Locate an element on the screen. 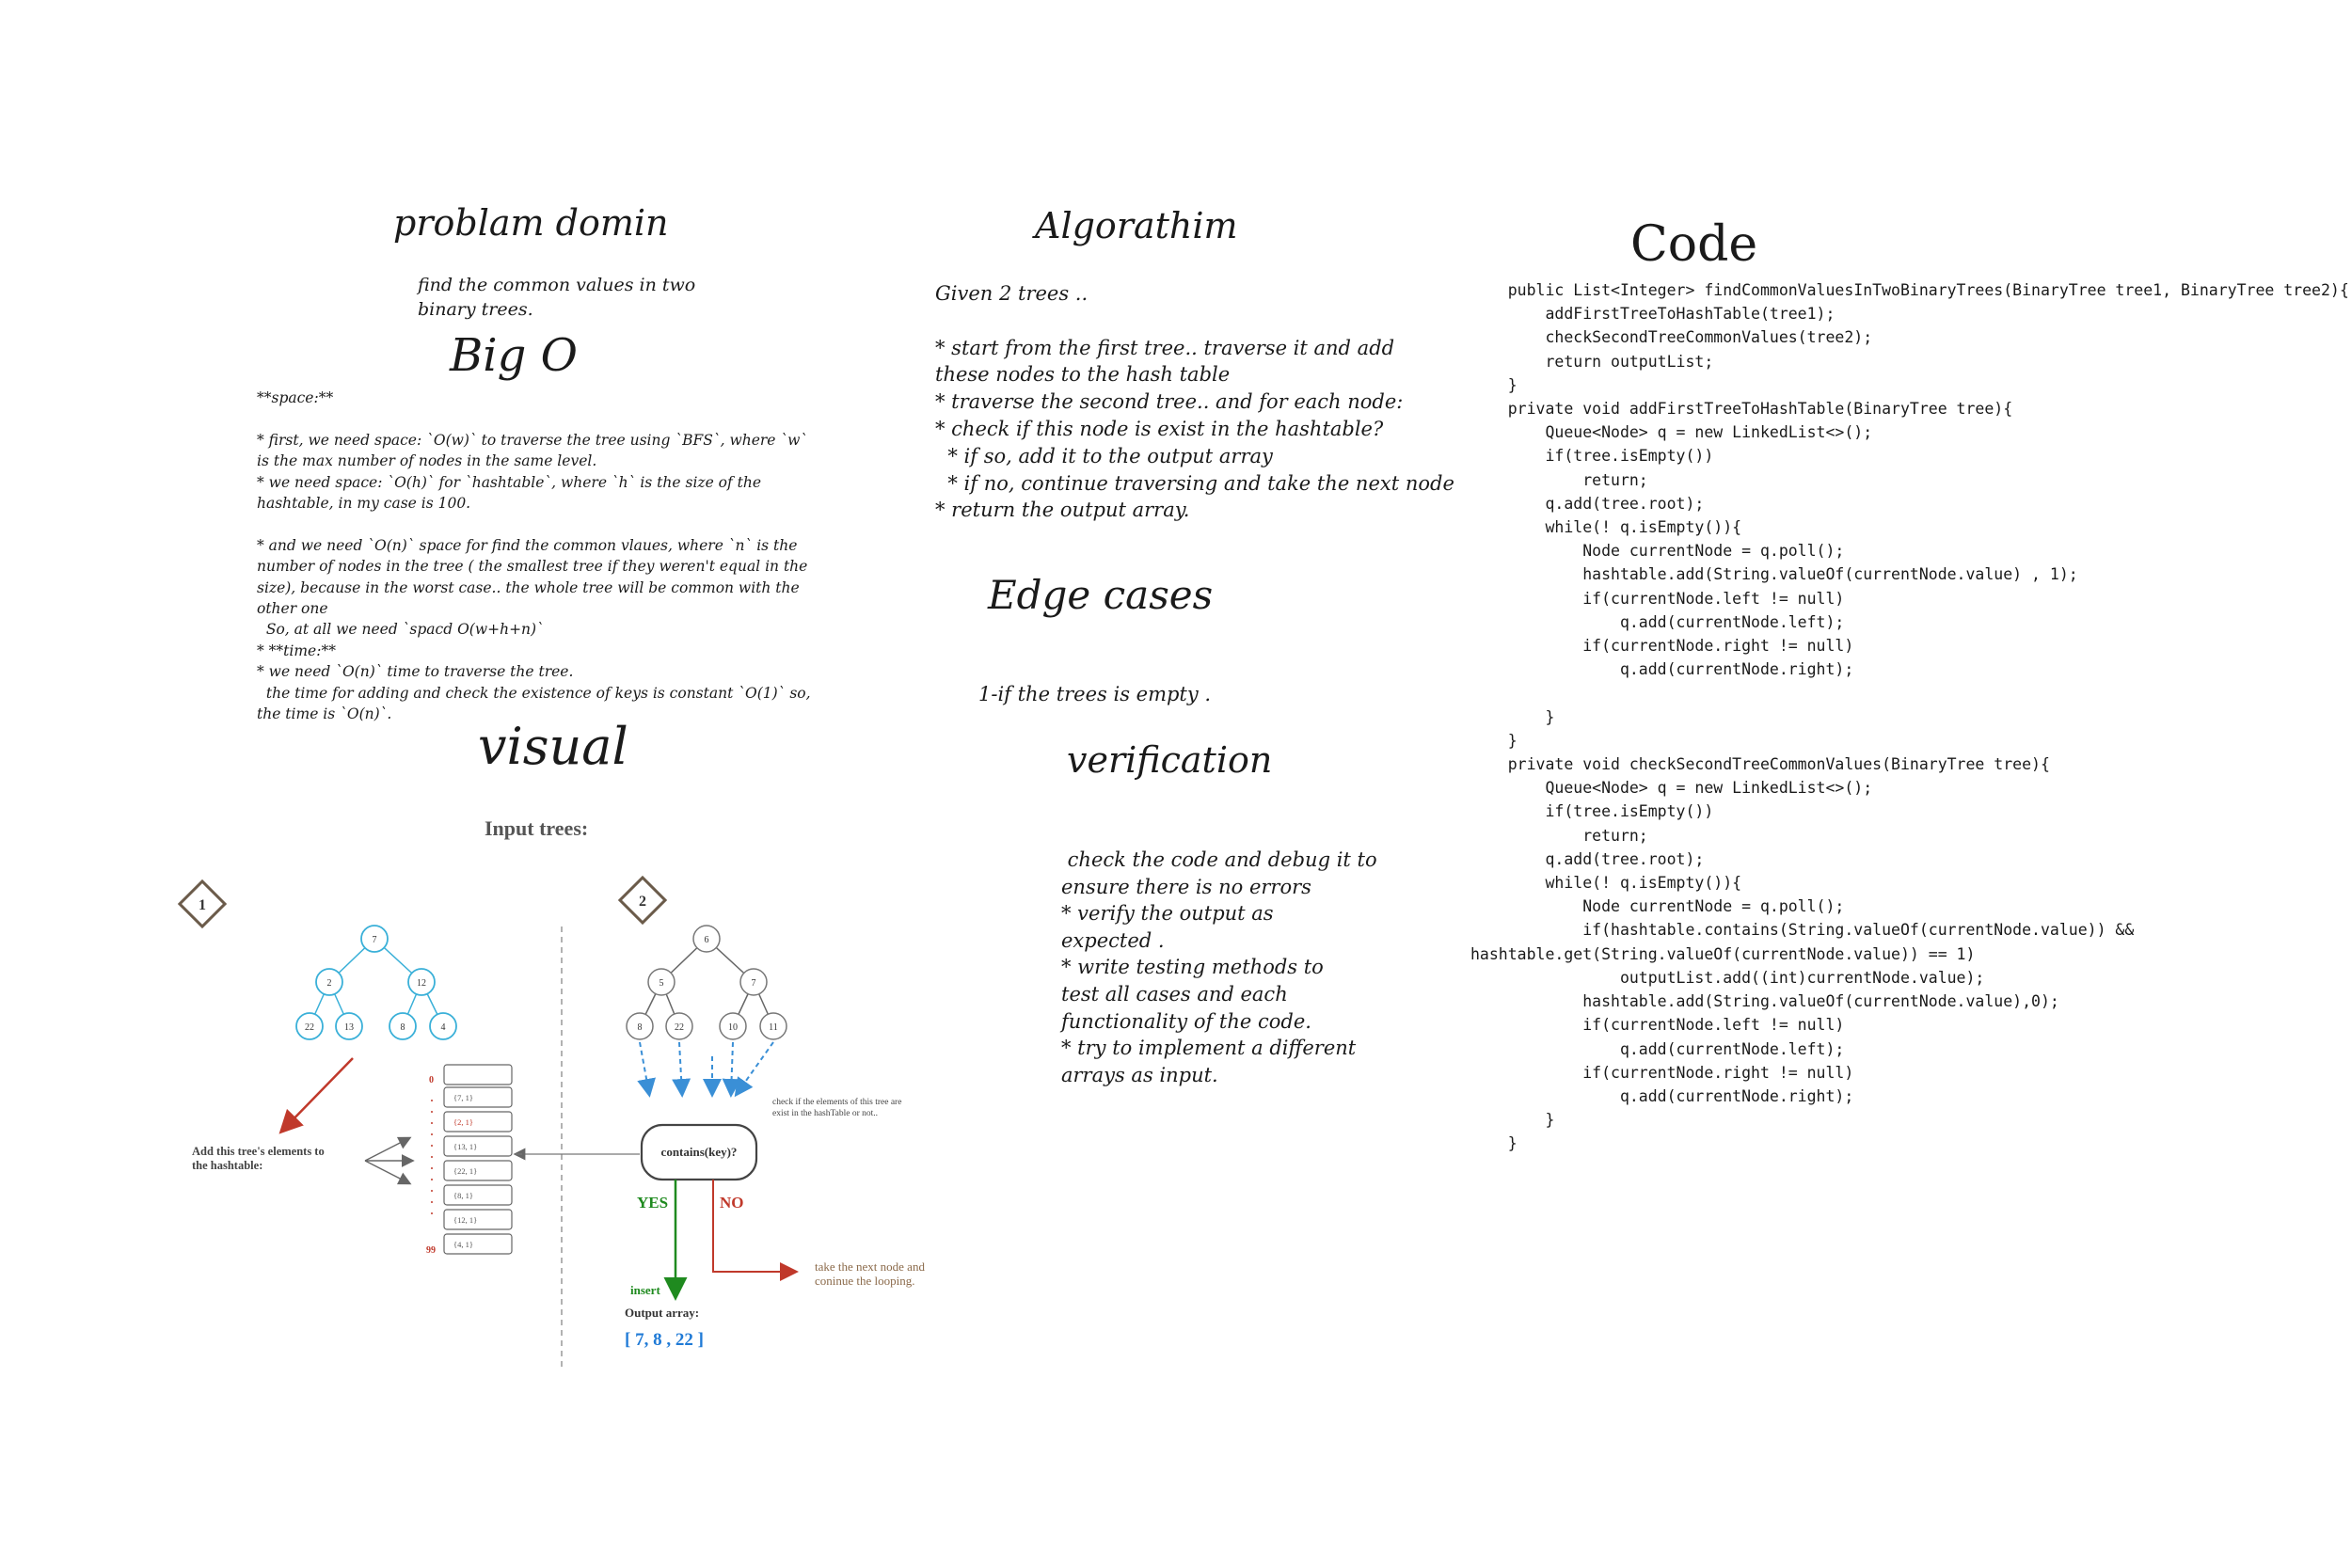 This screenshot has width=2352, height=1568. hash-index-dots is located at coordinates (432, 1157).